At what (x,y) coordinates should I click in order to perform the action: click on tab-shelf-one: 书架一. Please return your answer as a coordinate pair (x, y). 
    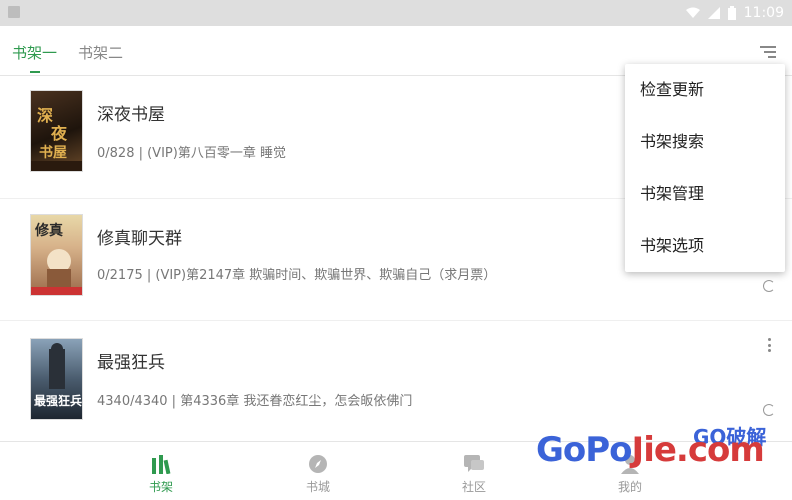
    Looking at the image, I should click on (34, 52).